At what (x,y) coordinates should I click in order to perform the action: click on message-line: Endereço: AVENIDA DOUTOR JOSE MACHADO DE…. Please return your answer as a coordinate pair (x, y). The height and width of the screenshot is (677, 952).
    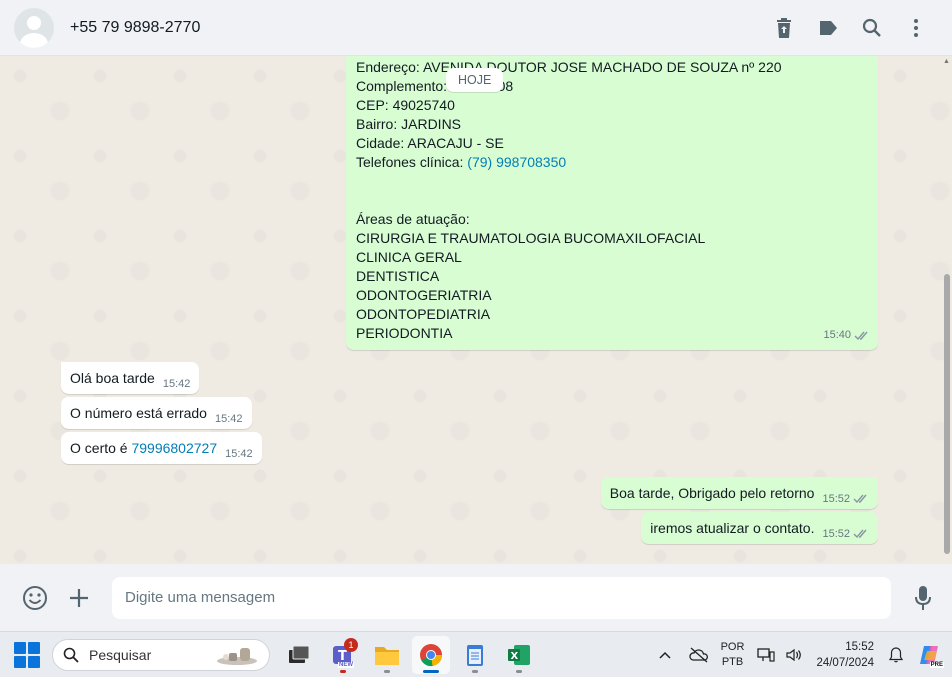
    Looking at the image, I should click on (569, 67).